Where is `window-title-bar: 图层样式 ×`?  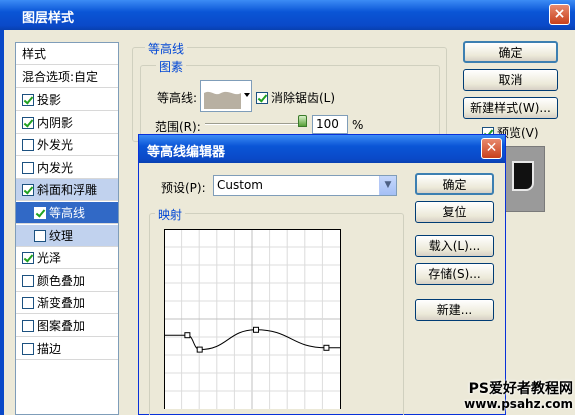 window-title-bar: 图层样式 × is located at coordinates (287, 15).